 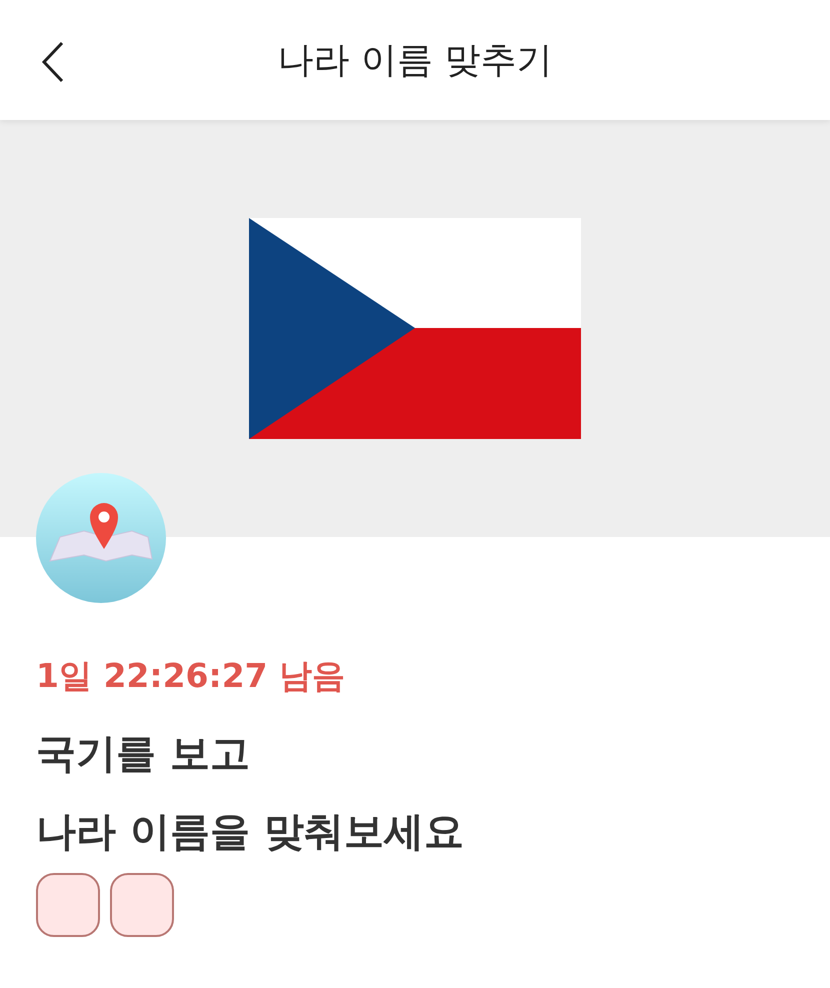 What do you see at coordinates (250, 832) in the screenshot?
I see `question-text: 나라 이름을 맞춰보세요` at bounding box center [250, 832].